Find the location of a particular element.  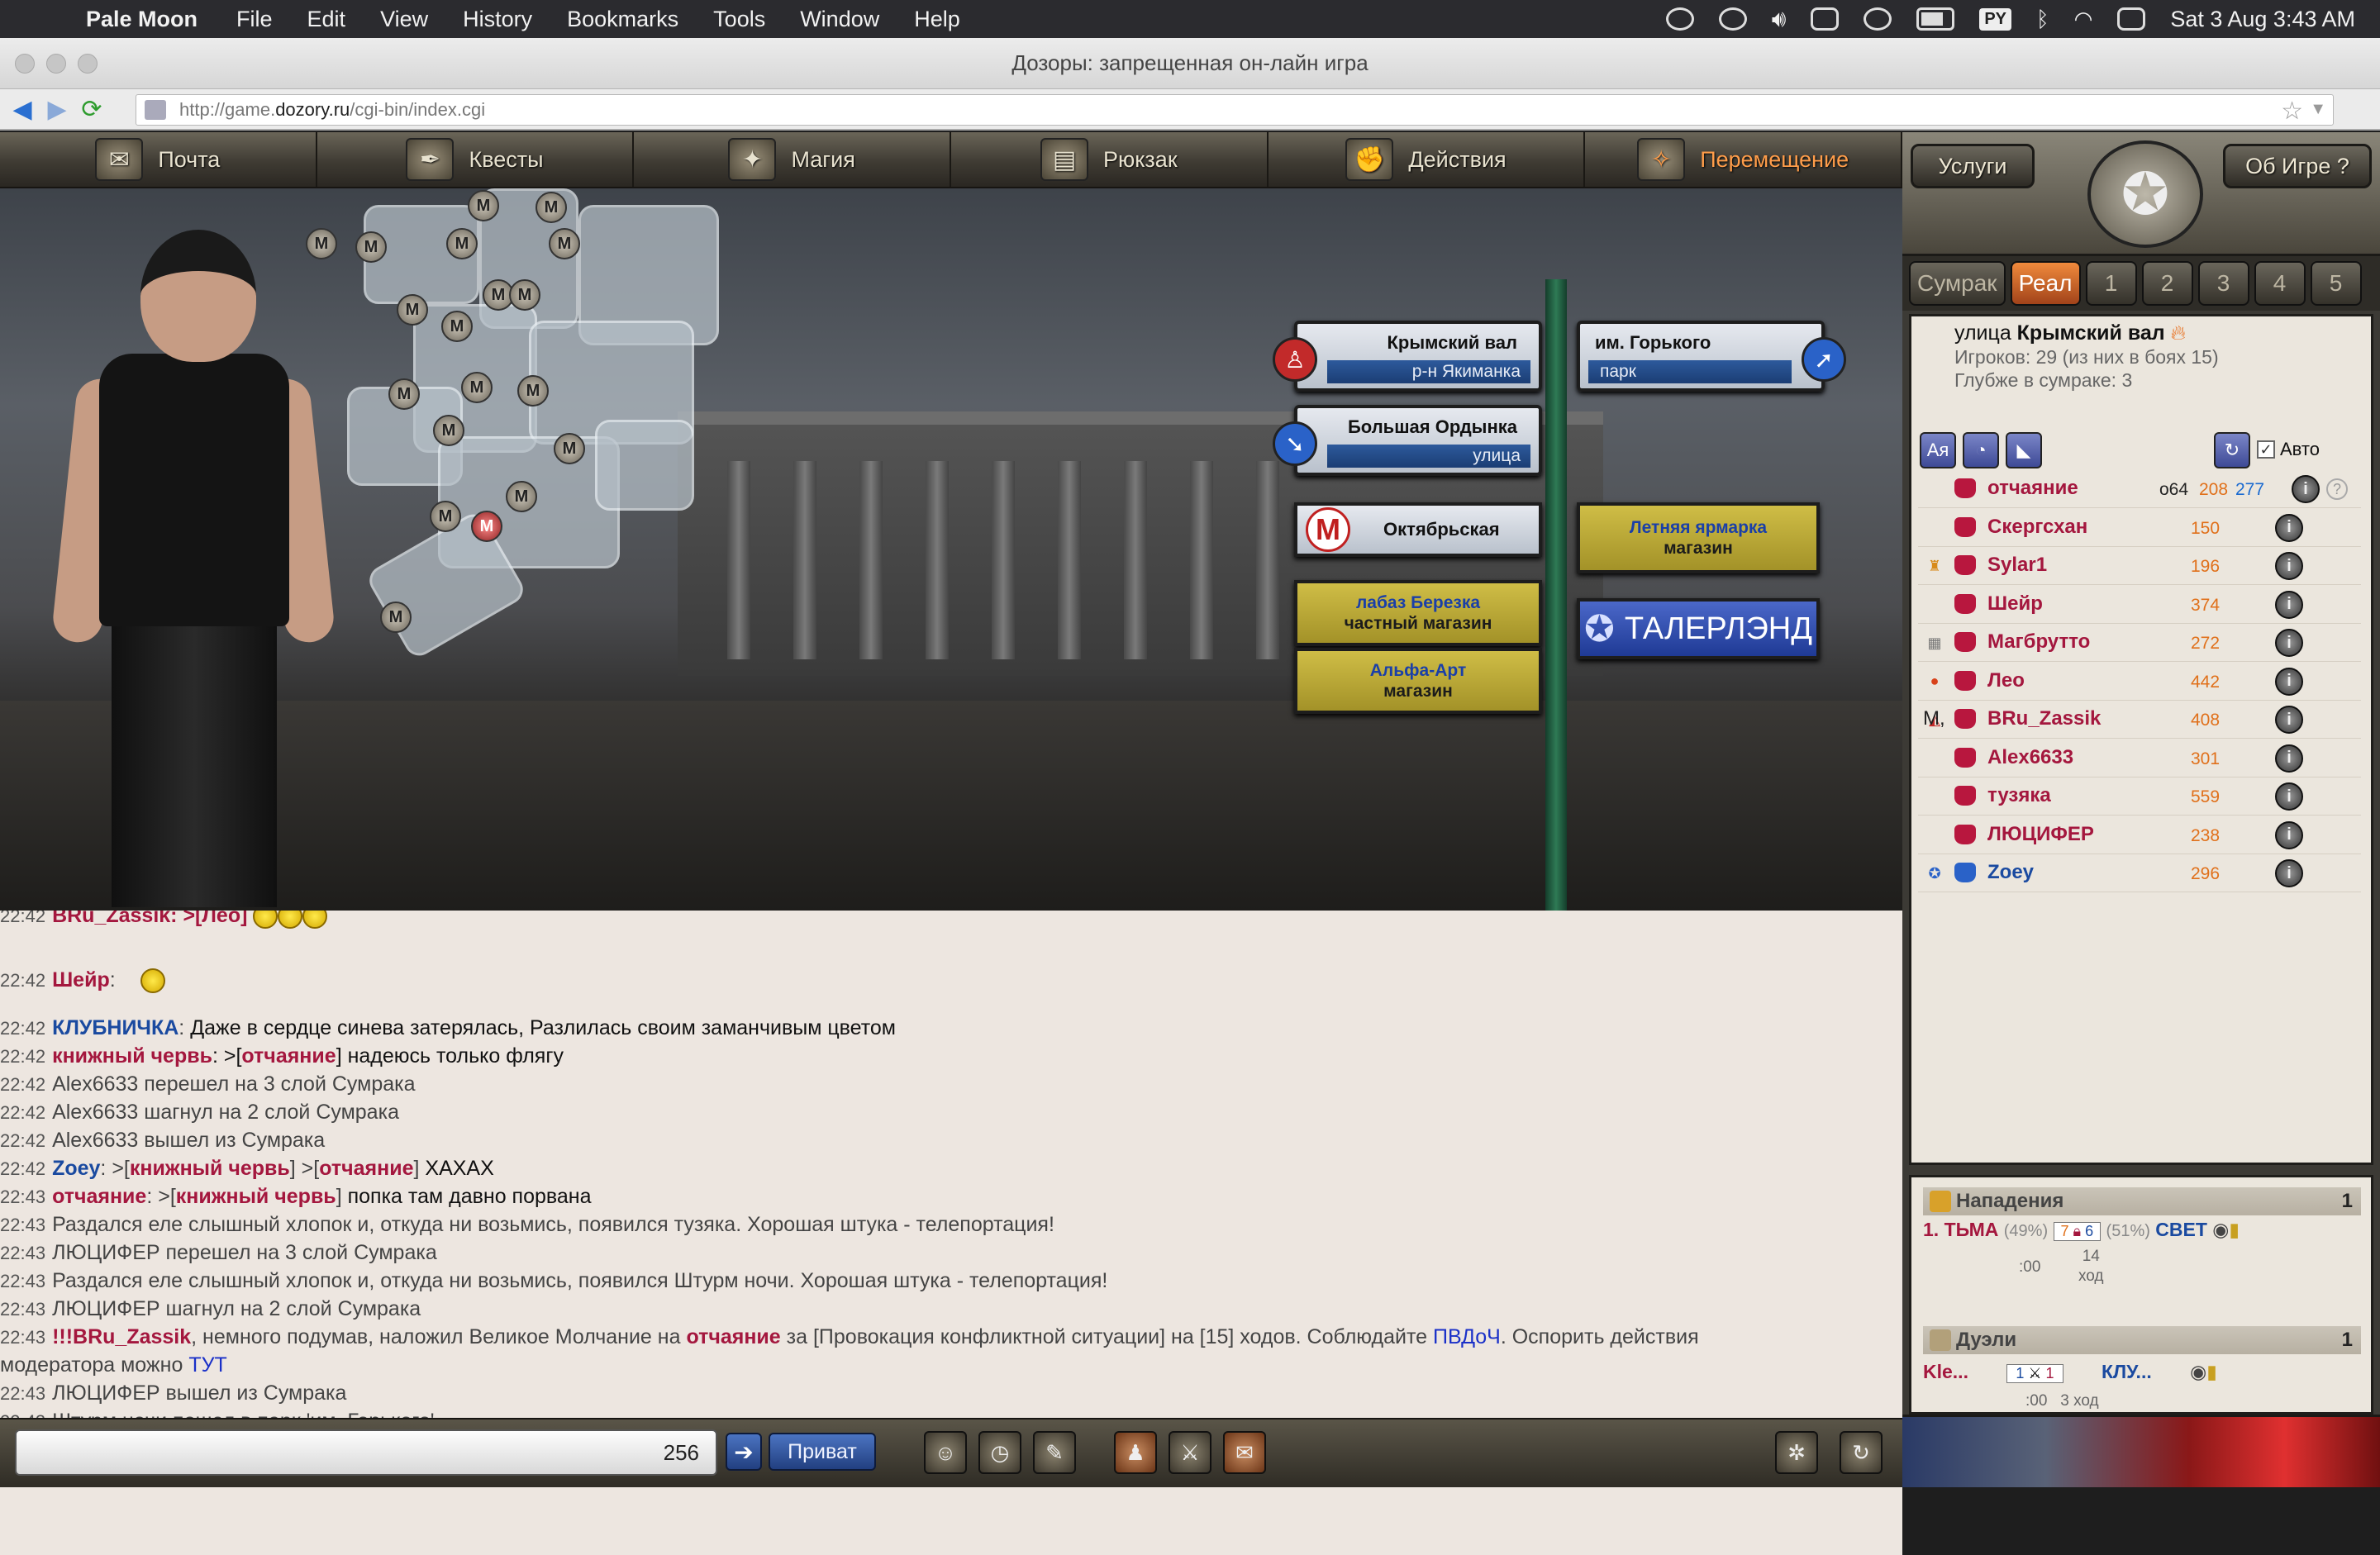

player-row: ЛЮЦИФЕР 238 i is located at coordinates (2139, 835).